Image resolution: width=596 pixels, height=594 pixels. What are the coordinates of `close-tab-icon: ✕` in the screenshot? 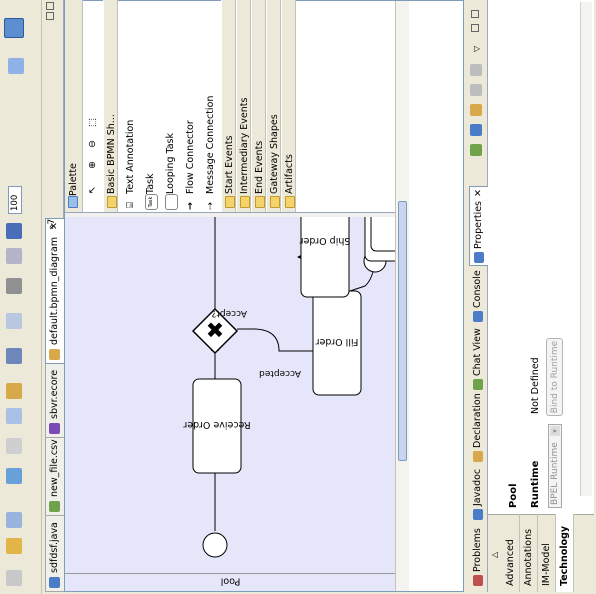 It's located at (479, 193).